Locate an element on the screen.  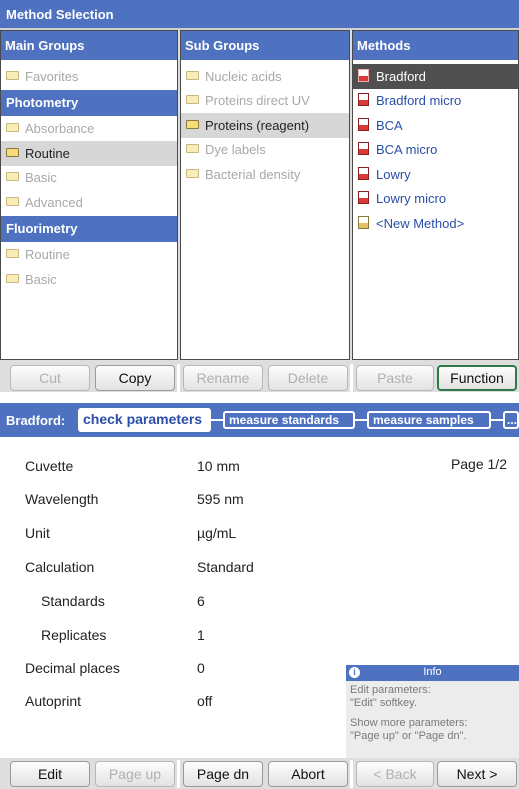
rename-button: Rename is located at coordinates (223, 378).